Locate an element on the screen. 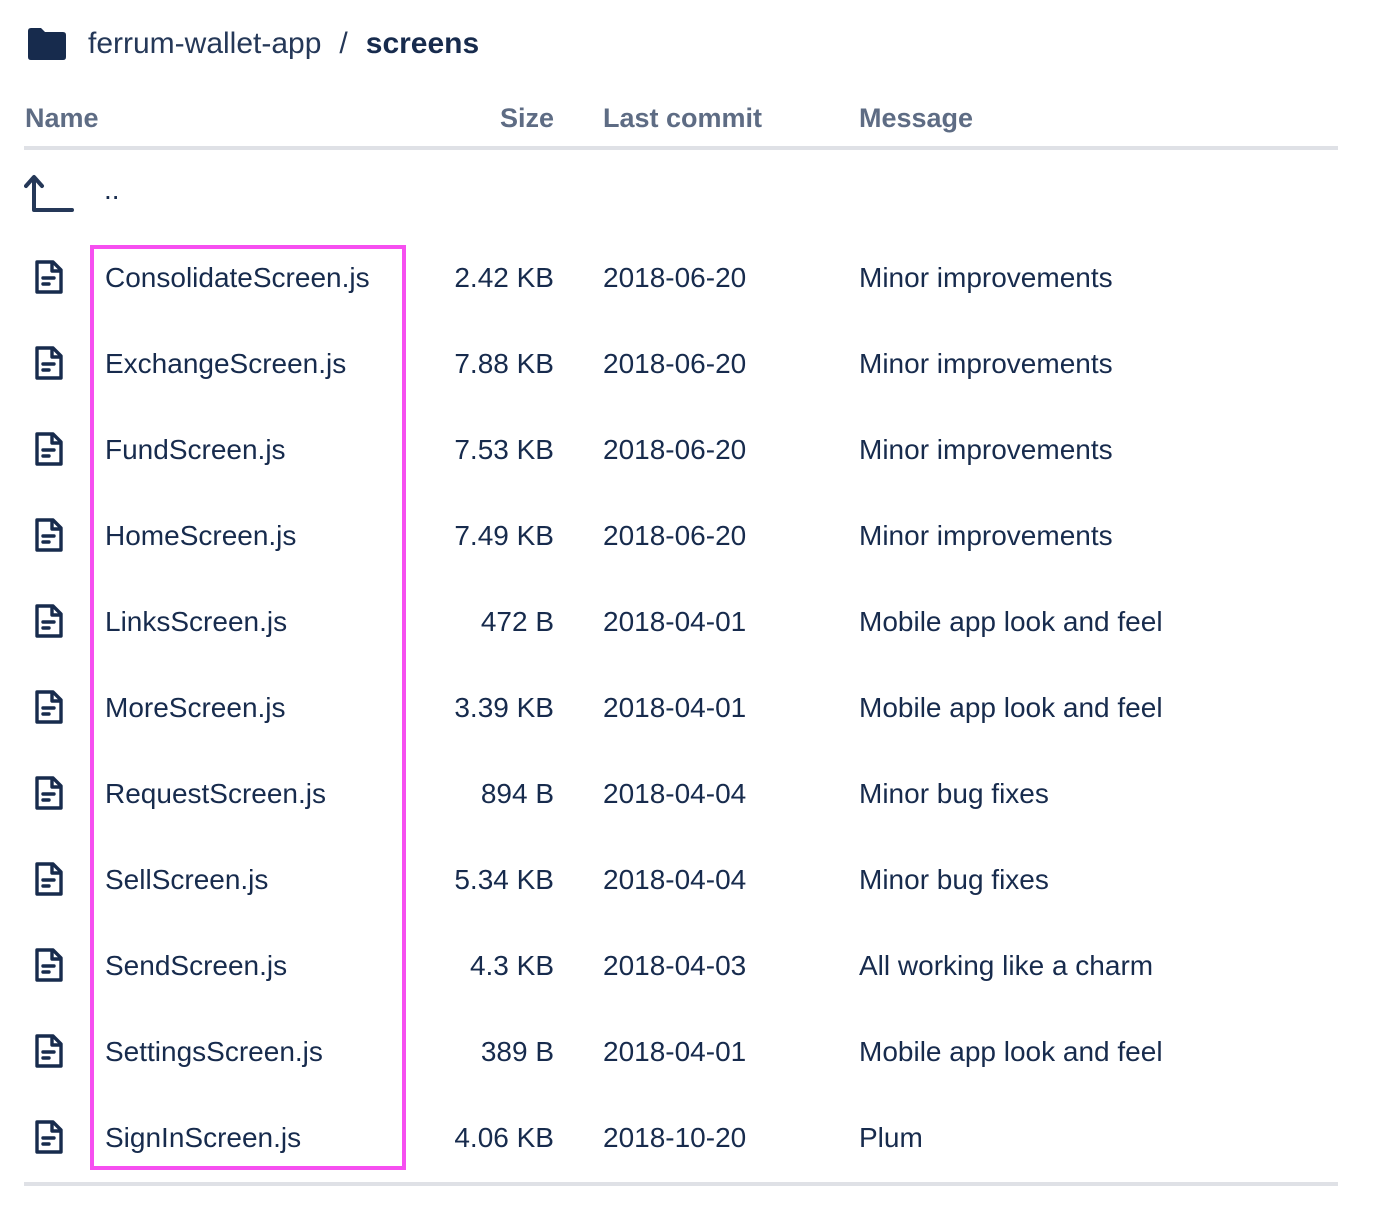 Image resolution: width=1392 pixels, height=1212 pixels. breadcrumb-repo-link: ferrum-wallet-app is located at coordinates (204, 44).